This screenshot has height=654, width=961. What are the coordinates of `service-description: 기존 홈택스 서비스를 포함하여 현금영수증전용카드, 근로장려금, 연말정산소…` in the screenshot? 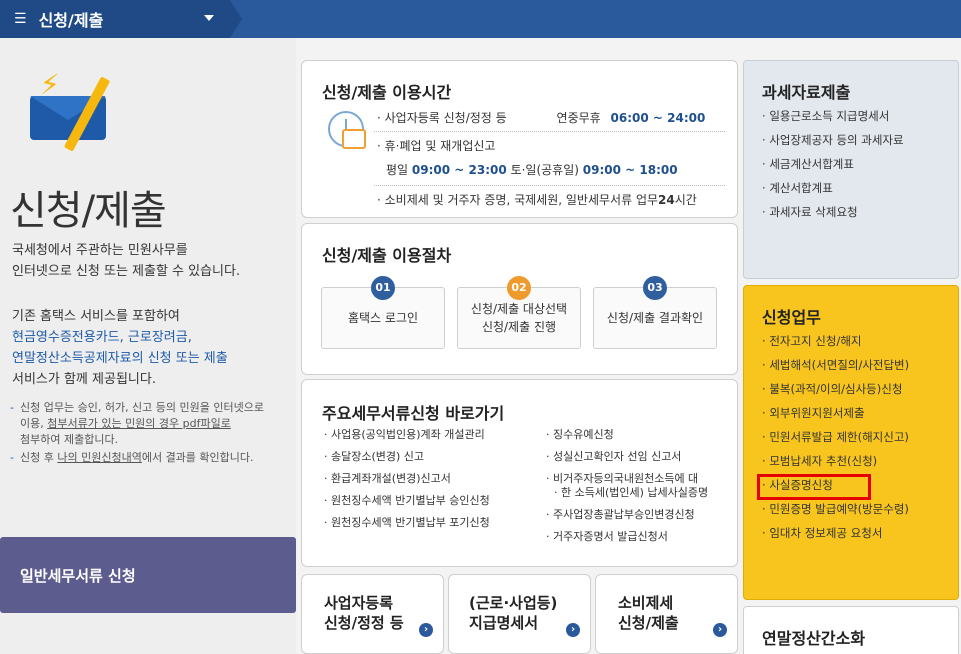 It's located at (120, 348).